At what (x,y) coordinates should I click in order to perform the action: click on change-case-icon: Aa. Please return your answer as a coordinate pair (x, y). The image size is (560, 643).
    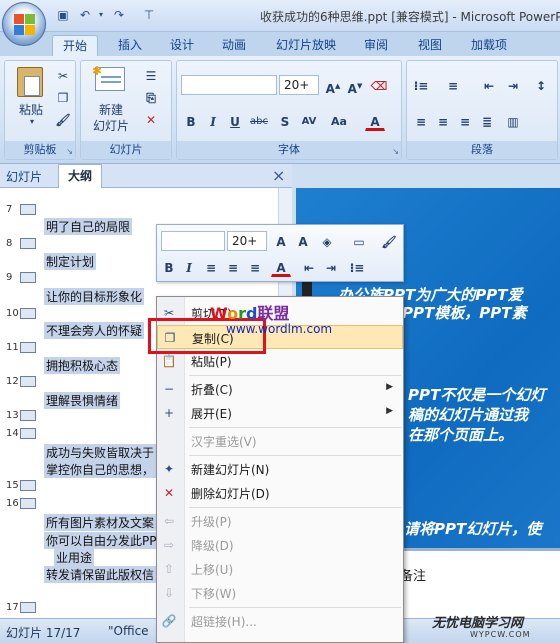
    Looking at the image, I should click on (339, 121).